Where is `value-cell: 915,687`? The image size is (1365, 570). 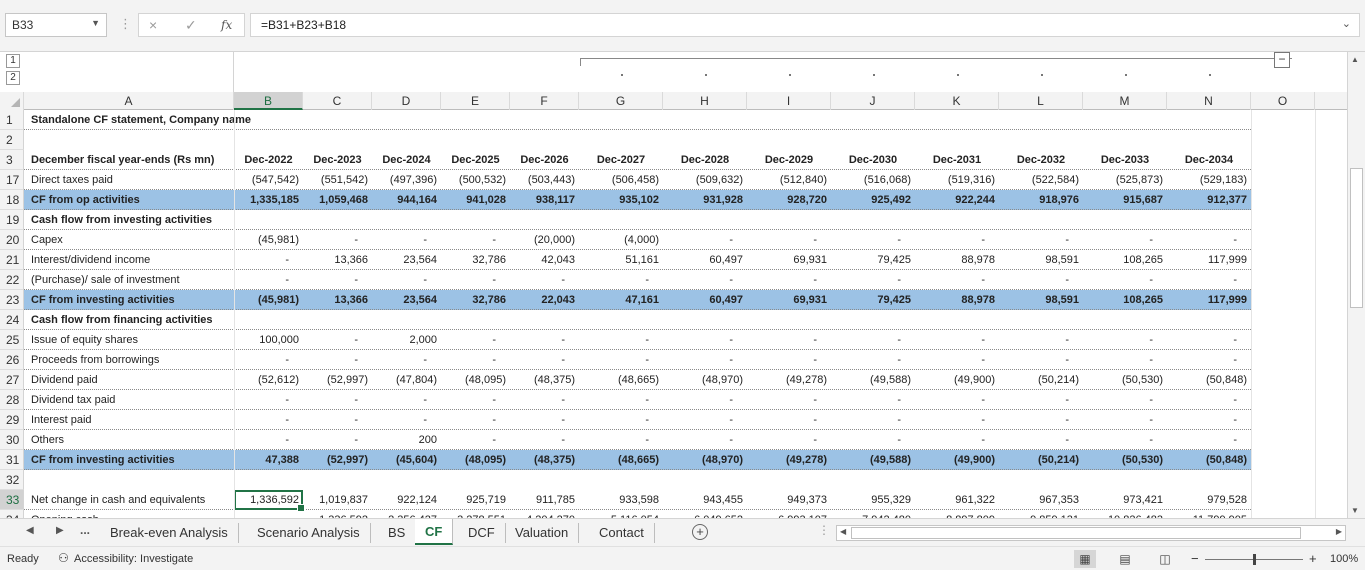
value-cell: 915,687 is located at coordinates (1125, 200).